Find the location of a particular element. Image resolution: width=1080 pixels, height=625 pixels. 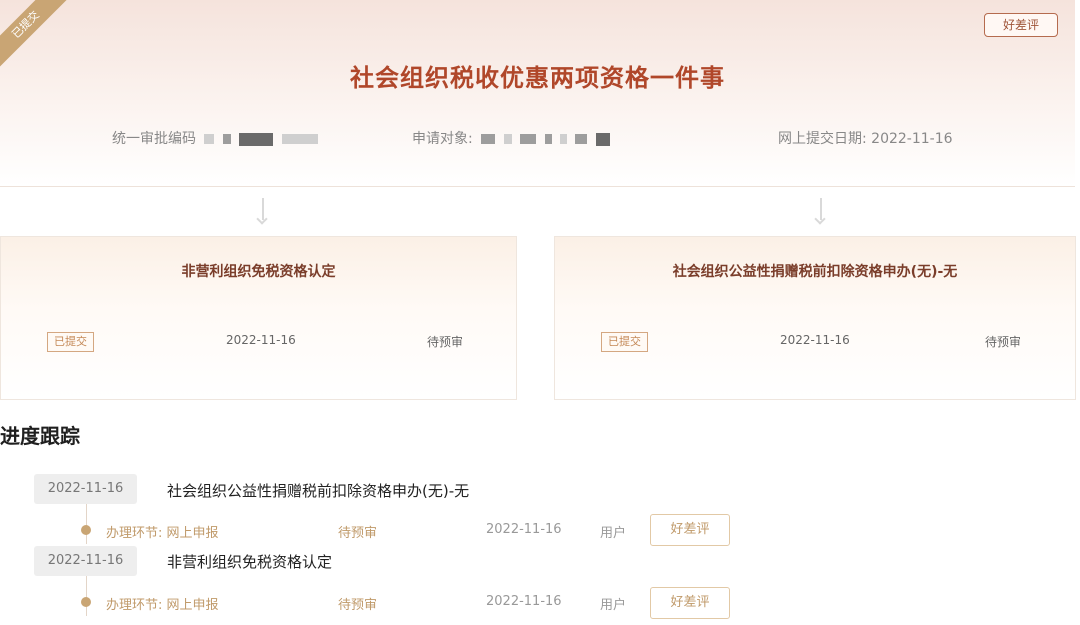

progress-section-title: 进度跟踪 is located at coordinates (40, 436).